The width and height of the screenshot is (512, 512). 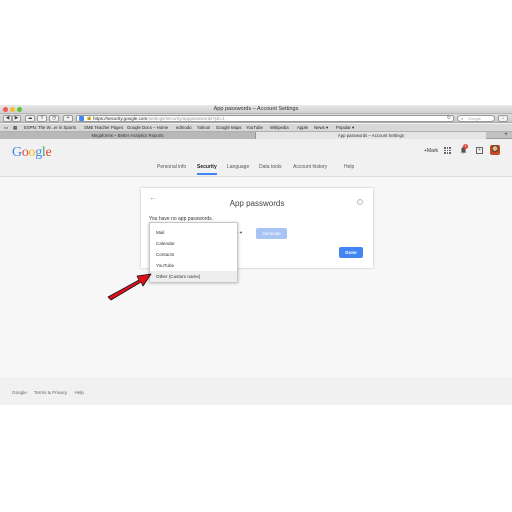 What do you see at coordinates (16, 118) in the screenshot?
I see `forward-button: ▶` at bounding box center [16, 118].